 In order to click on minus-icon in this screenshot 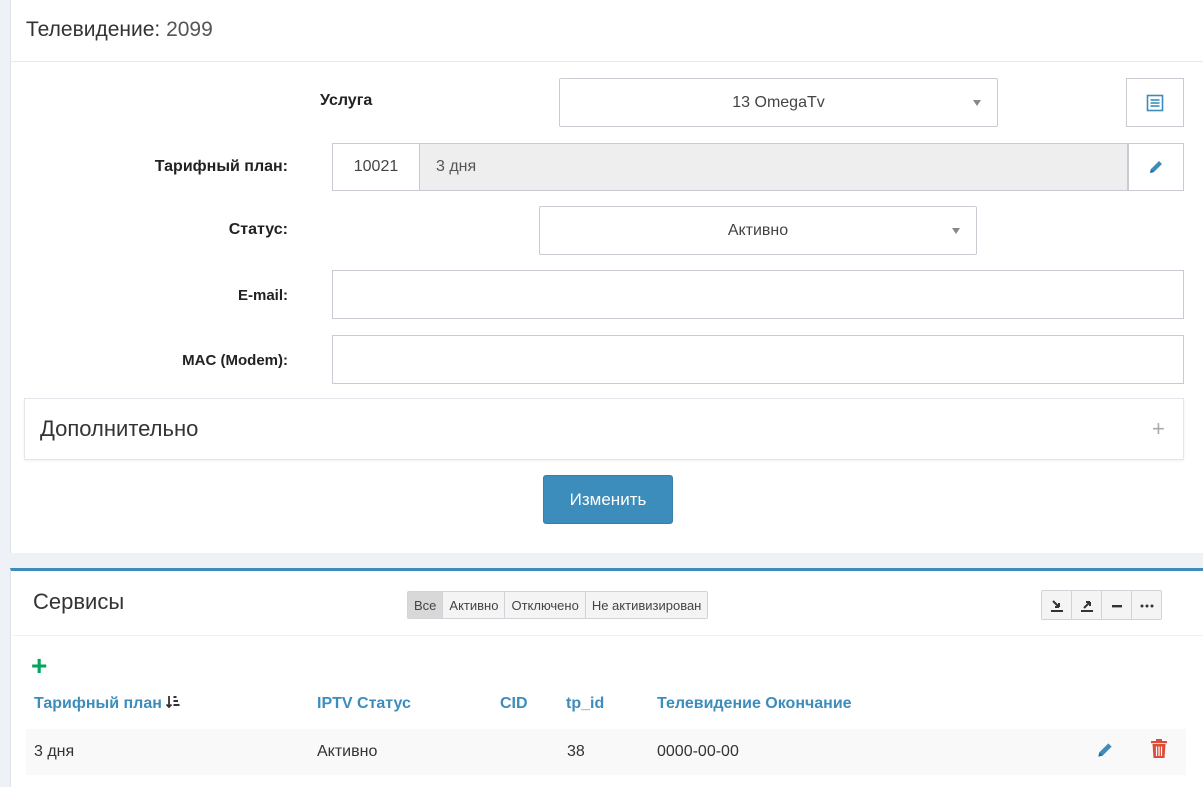, I will do `click(1116, 606)`.